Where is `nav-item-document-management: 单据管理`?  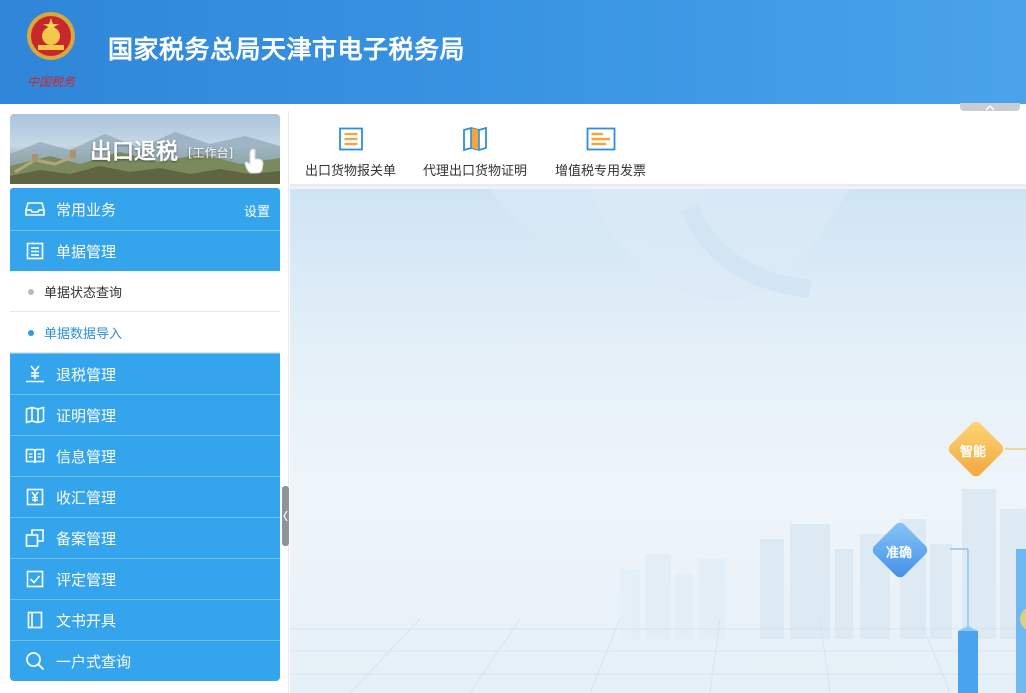
nav-item-document-management: 单据管理 is located at coordinates (145, 250).